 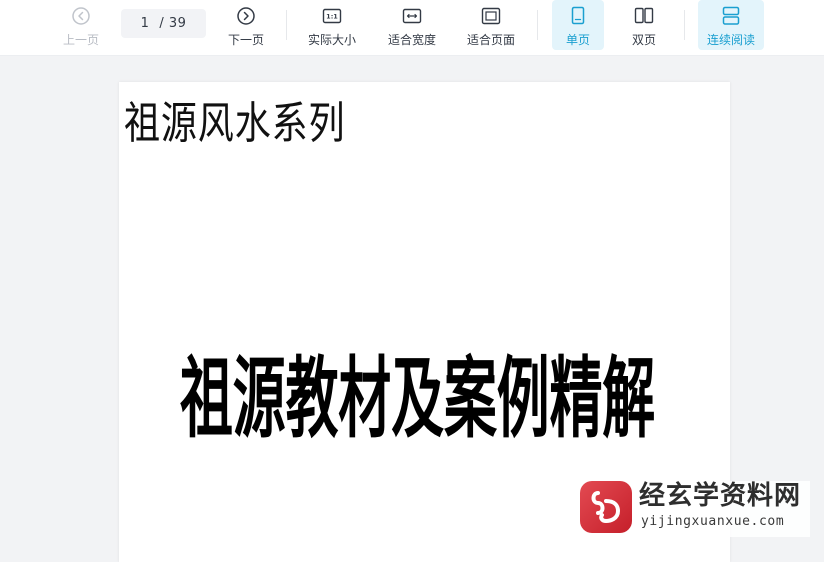 I want to click on double-page-icon, so click(x=644, y=15).